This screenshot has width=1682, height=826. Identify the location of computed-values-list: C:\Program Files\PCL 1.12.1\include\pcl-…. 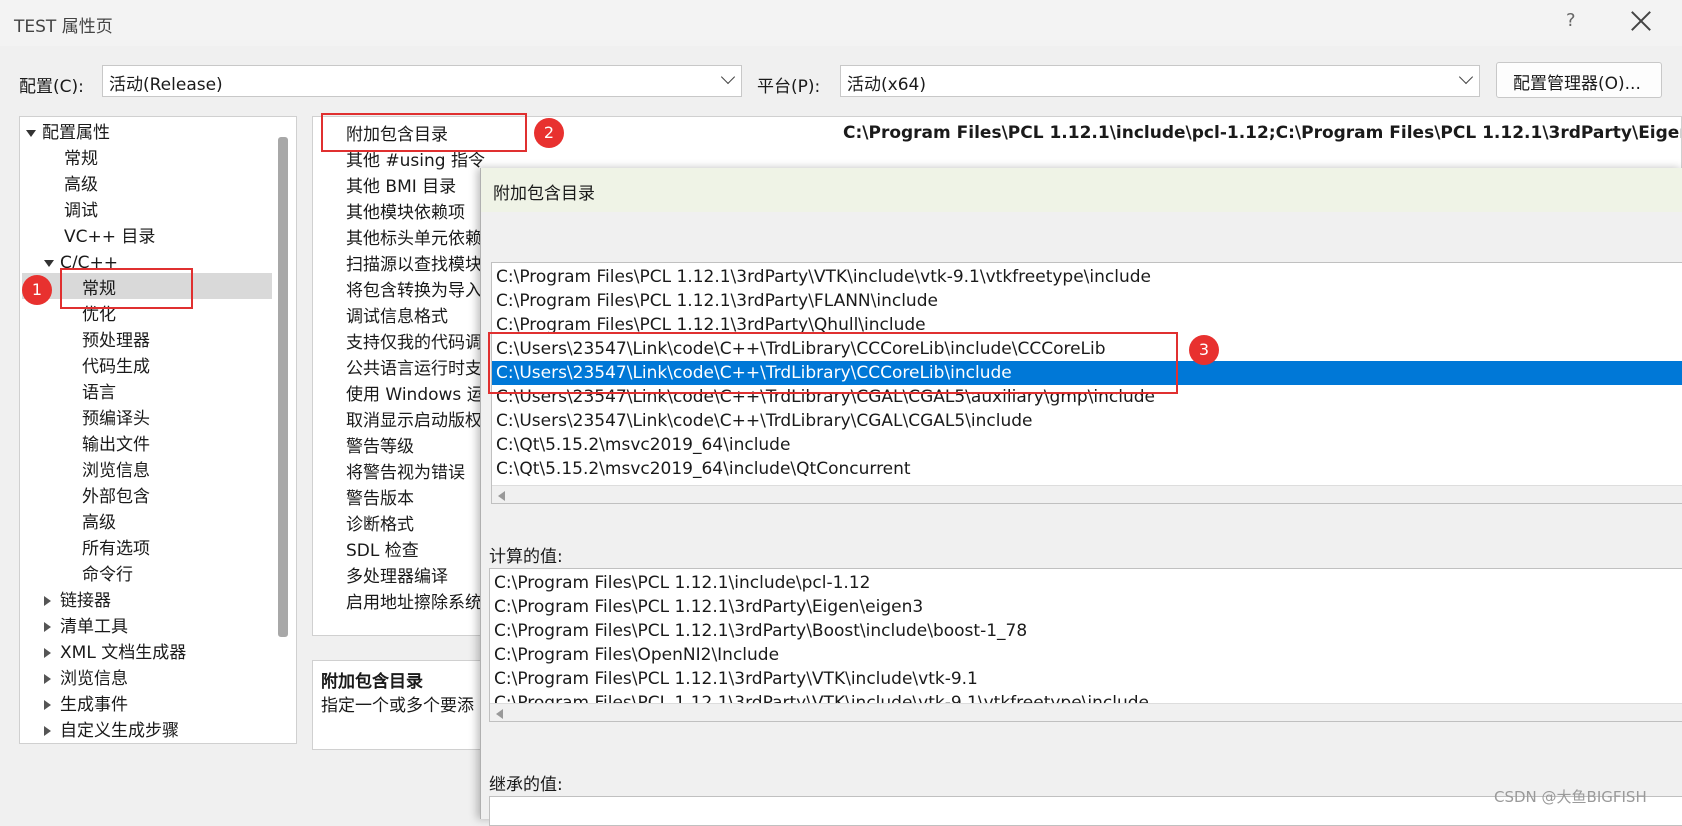
(1085, 645).